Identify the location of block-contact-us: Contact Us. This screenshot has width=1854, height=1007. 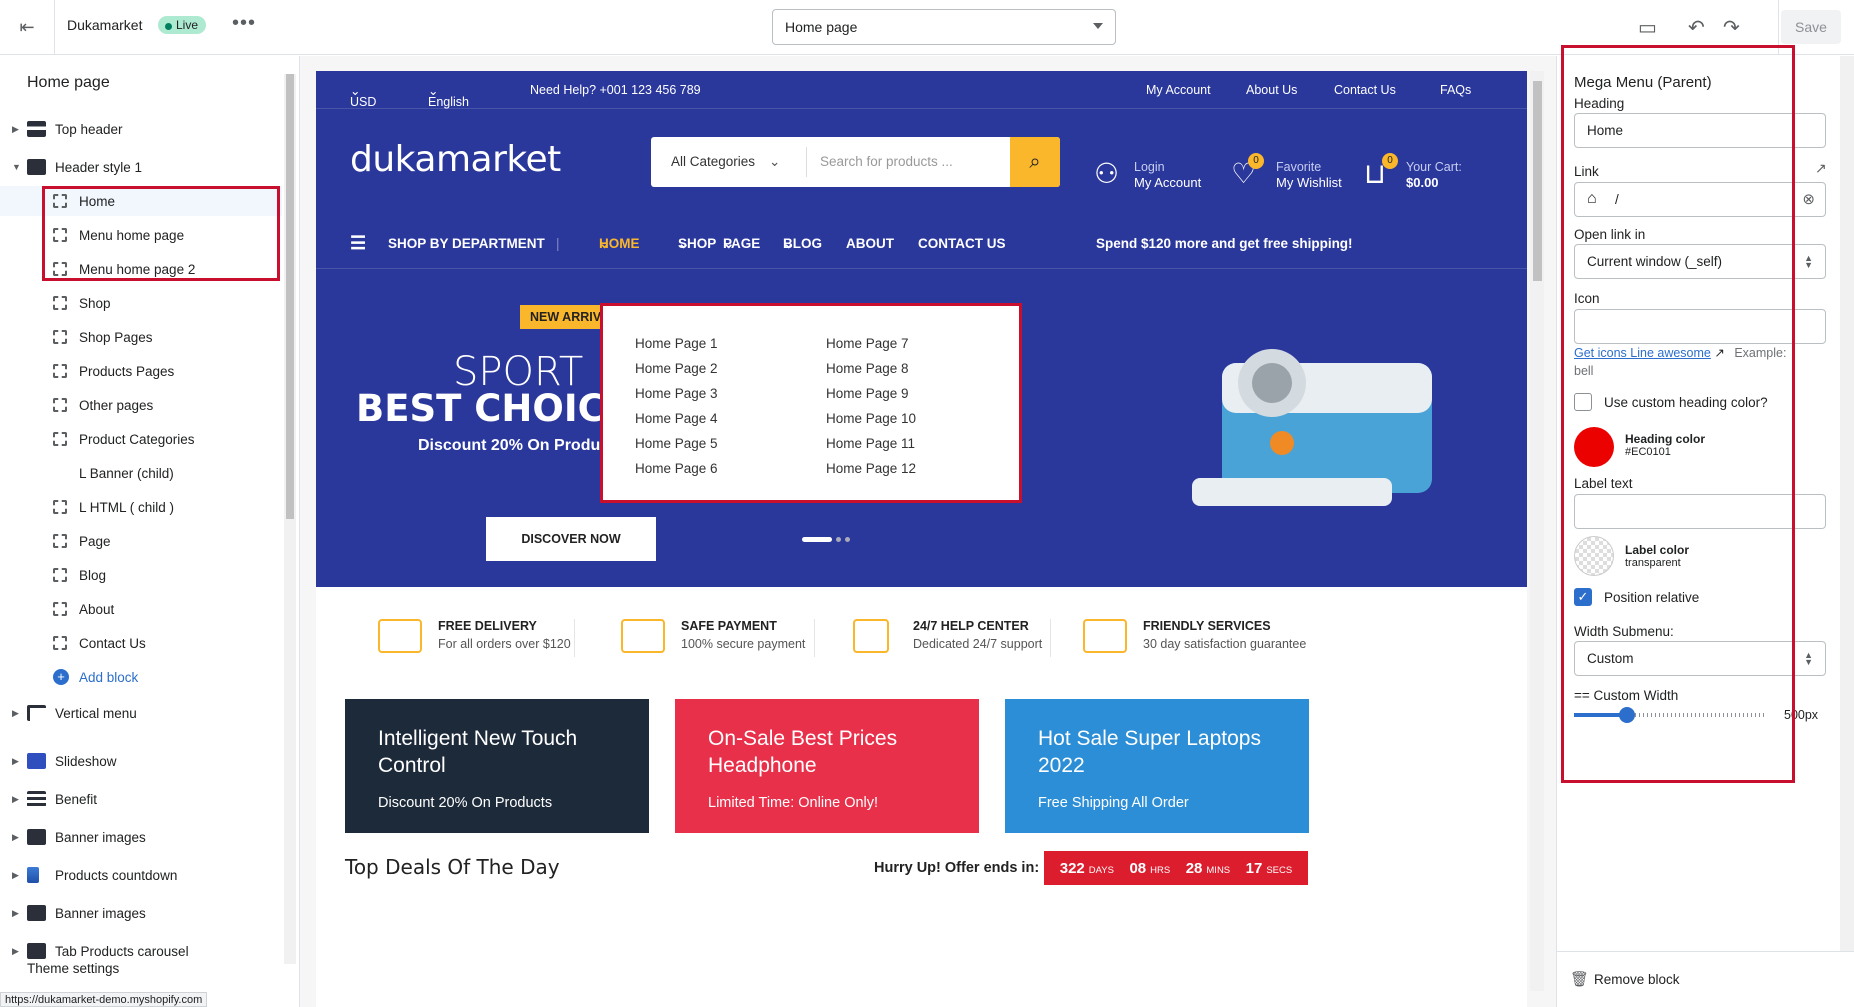
(141, 643).